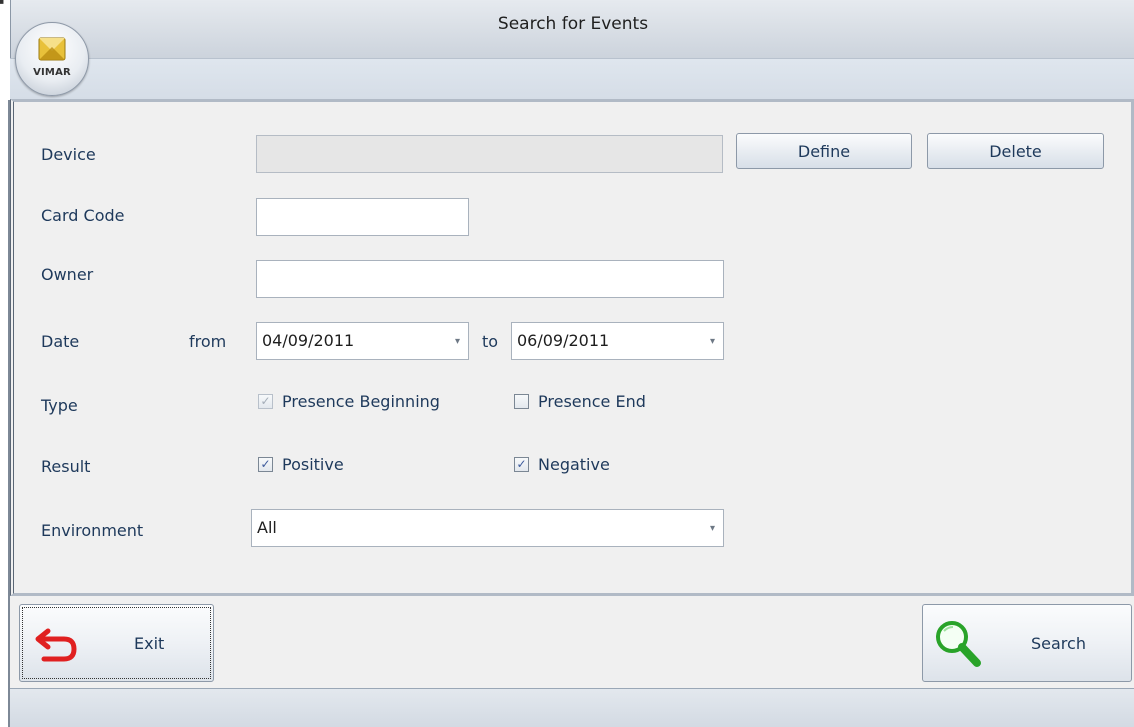 This screenshot has width=1134, height=727. Describe the element at coordinates (313, 464) in the screenshot. I see `positive-label: Positive` at that location.